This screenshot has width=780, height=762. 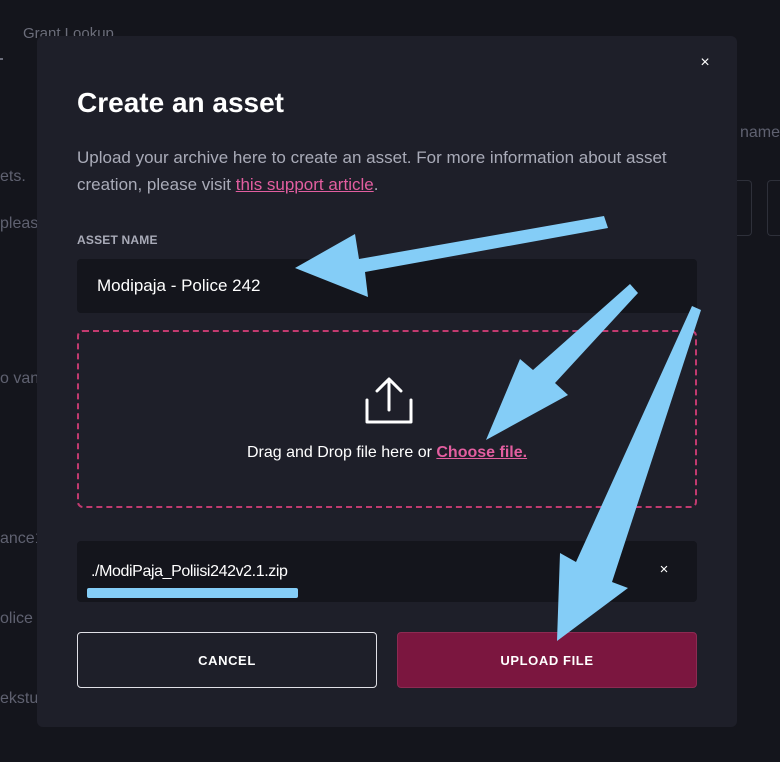 I want to click on modal-title: Create an asset, so click(x=181, y=102).